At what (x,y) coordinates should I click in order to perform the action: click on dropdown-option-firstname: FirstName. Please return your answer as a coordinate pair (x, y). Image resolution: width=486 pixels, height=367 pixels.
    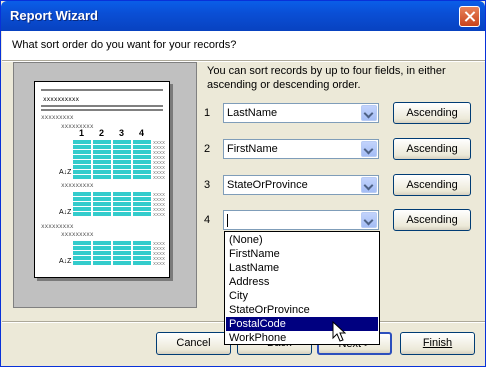
    Looking at the image, I should click on (302, 254).